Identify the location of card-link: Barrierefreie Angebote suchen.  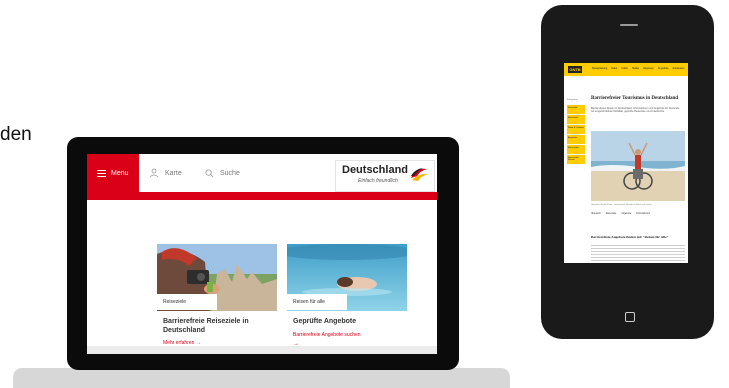
(327, 335).